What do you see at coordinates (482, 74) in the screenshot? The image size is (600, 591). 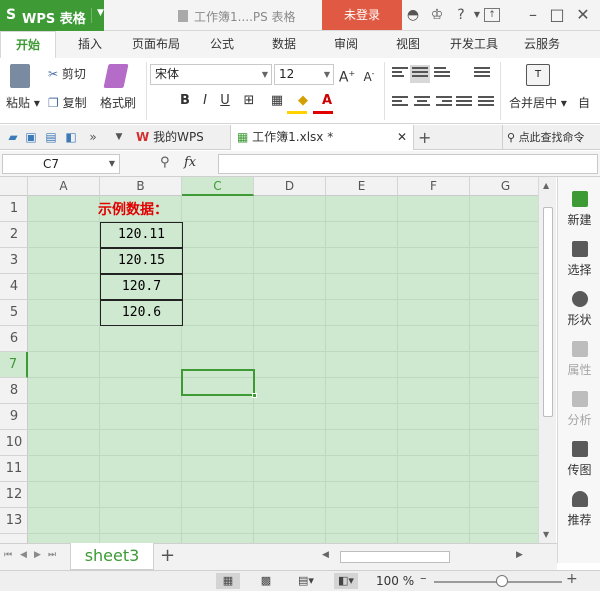 I see `wrap-text-icon` at bounding box center [482, 74].